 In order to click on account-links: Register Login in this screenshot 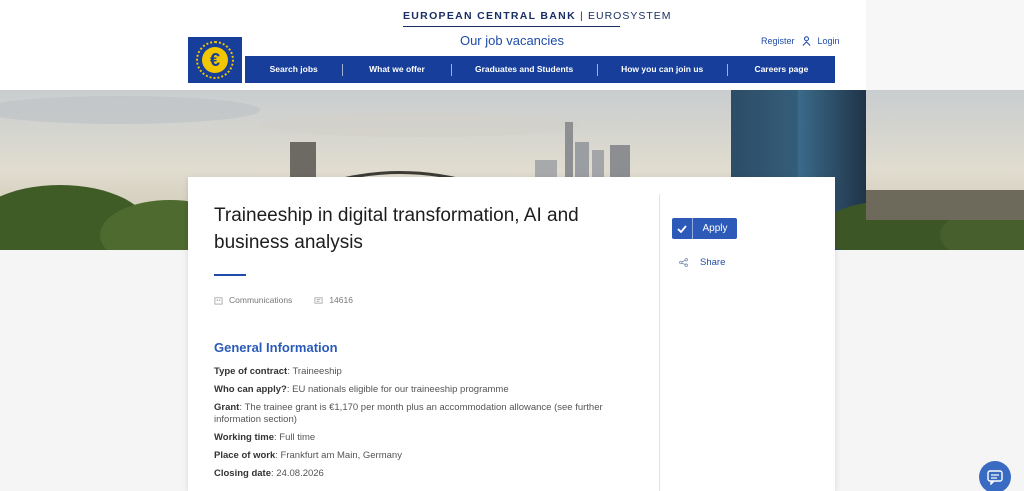, I will do `click(800, 41)`.